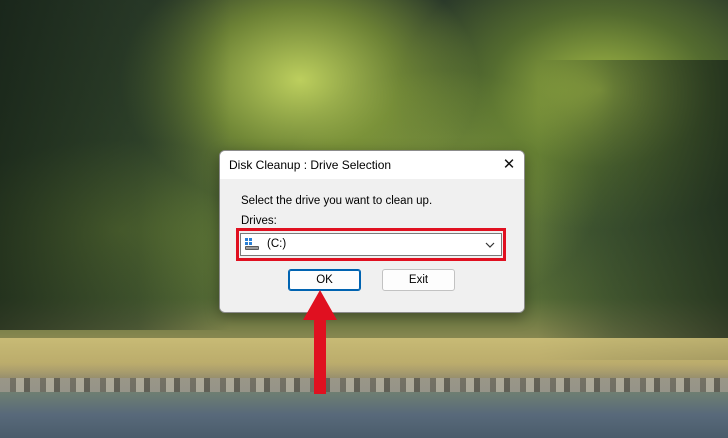 The height and width of the screenshot is (438, 728). What do you see at coordinates (252, 244) in the screenshot?
I see `drive-icon` at bounding box center [252, 244].